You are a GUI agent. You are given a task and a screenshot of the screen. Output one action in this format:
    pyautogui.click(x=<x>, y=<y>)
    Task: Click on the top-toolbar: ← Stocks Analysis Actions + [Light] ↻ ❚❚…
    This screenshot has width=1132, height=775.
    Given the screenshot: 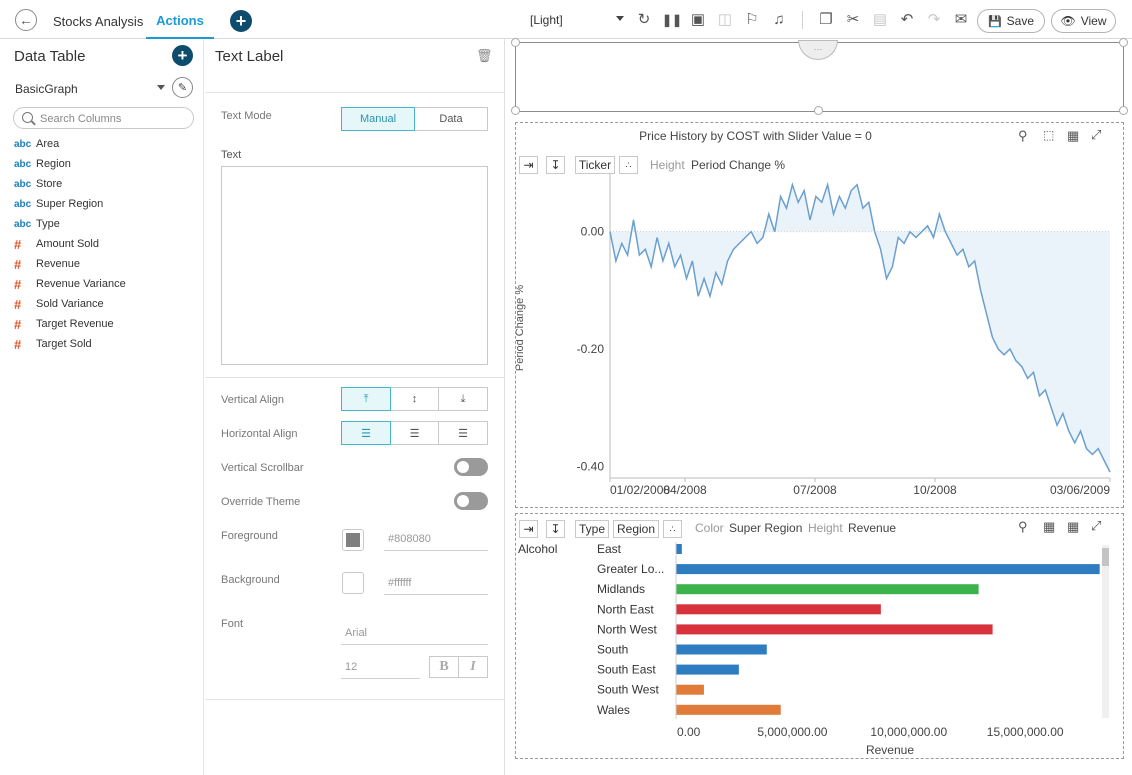 What is the action you would take?
    pyautogui.click(x=566, y=19)
    